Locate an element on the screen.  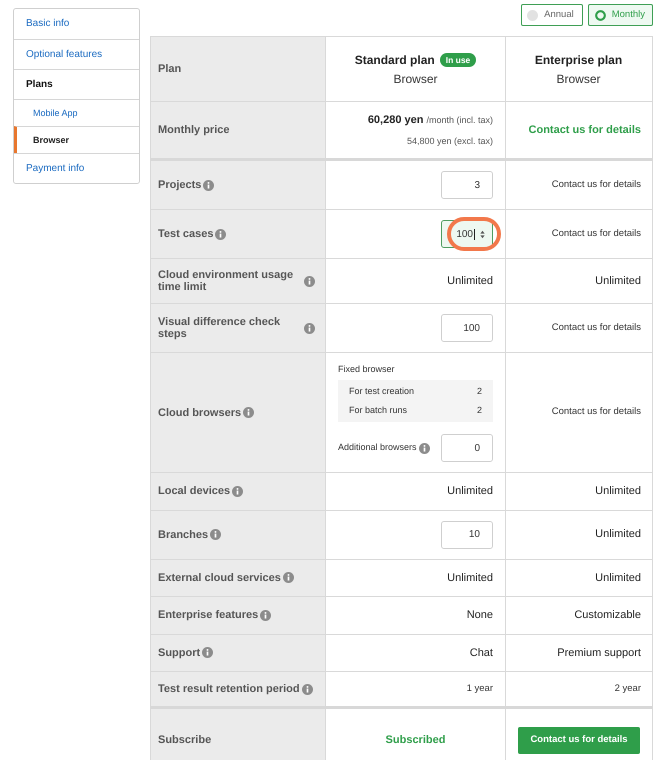
radio-selected-icon is located at coordinates (600, 15).